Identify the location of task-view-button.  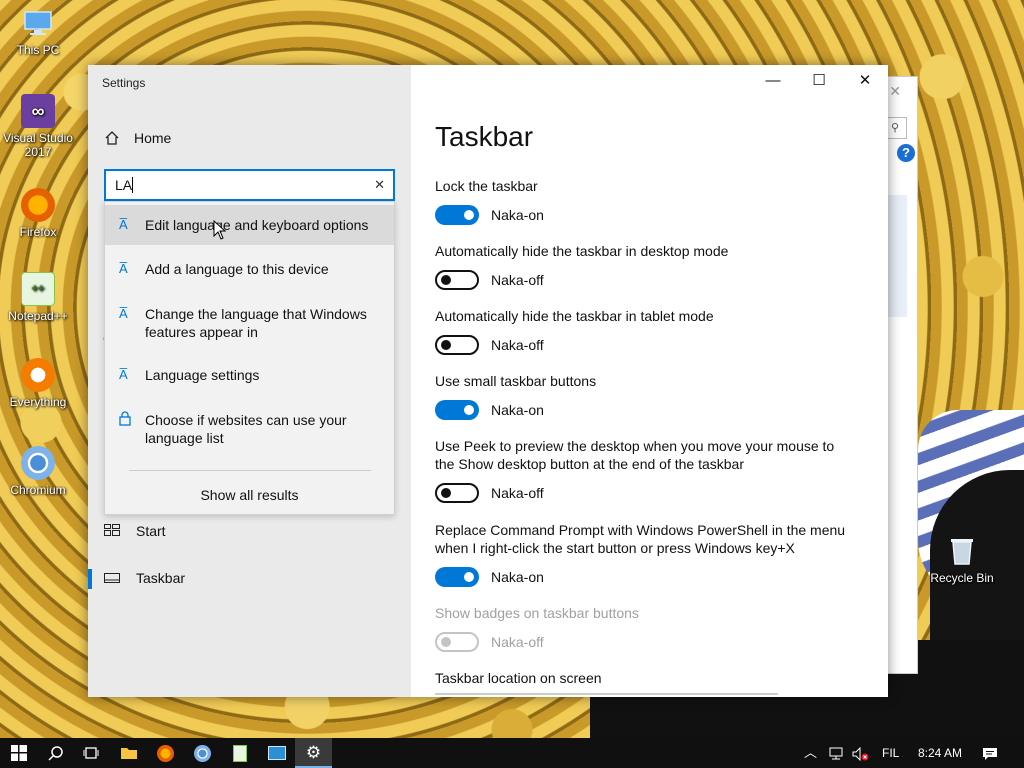
(90, 753).